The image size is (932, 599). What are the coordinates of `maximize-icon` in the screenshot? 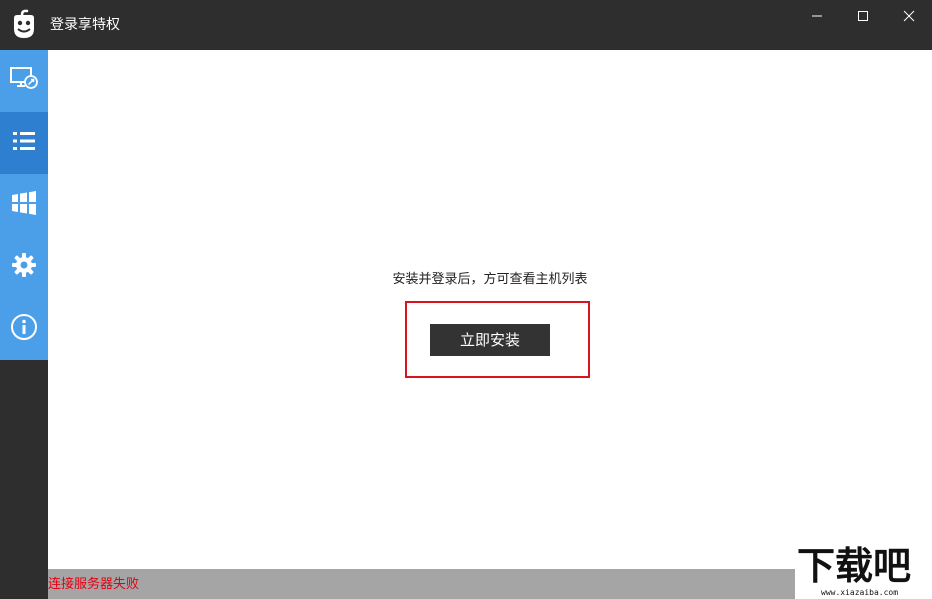 It's located at (863, 16).